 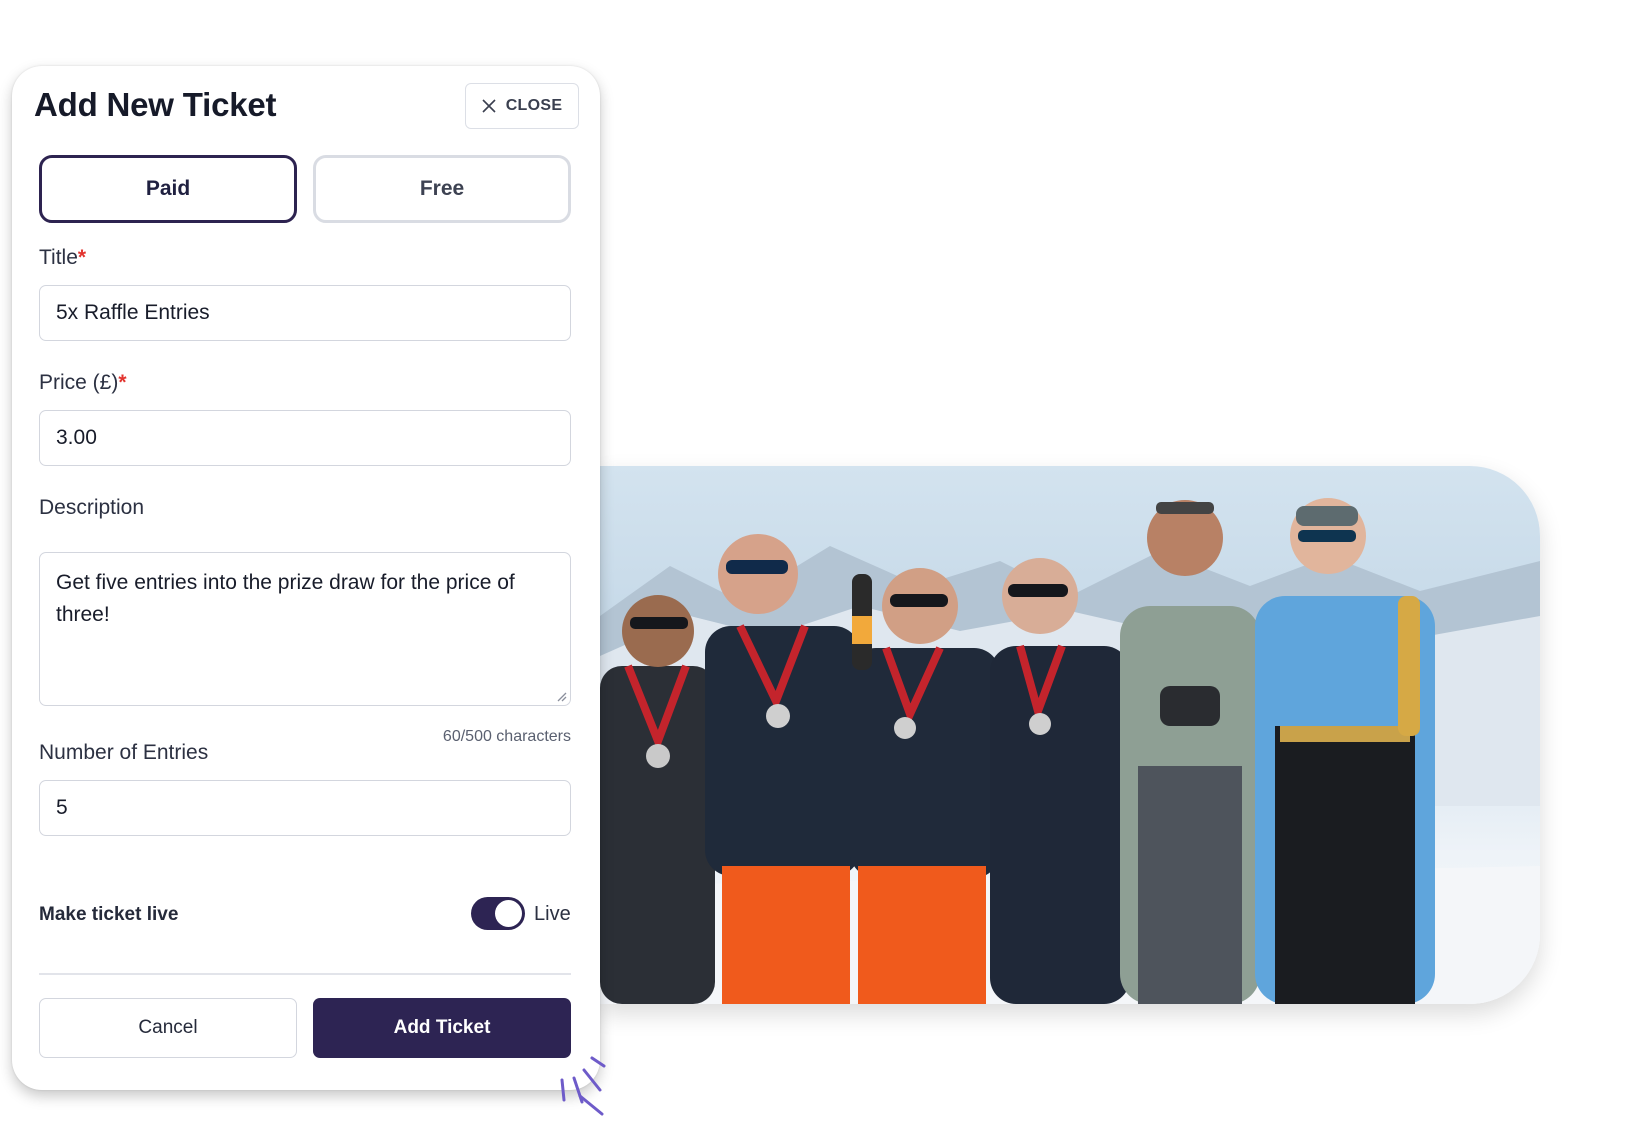 I want to click on live-toggle, so click(x=498, y=913).